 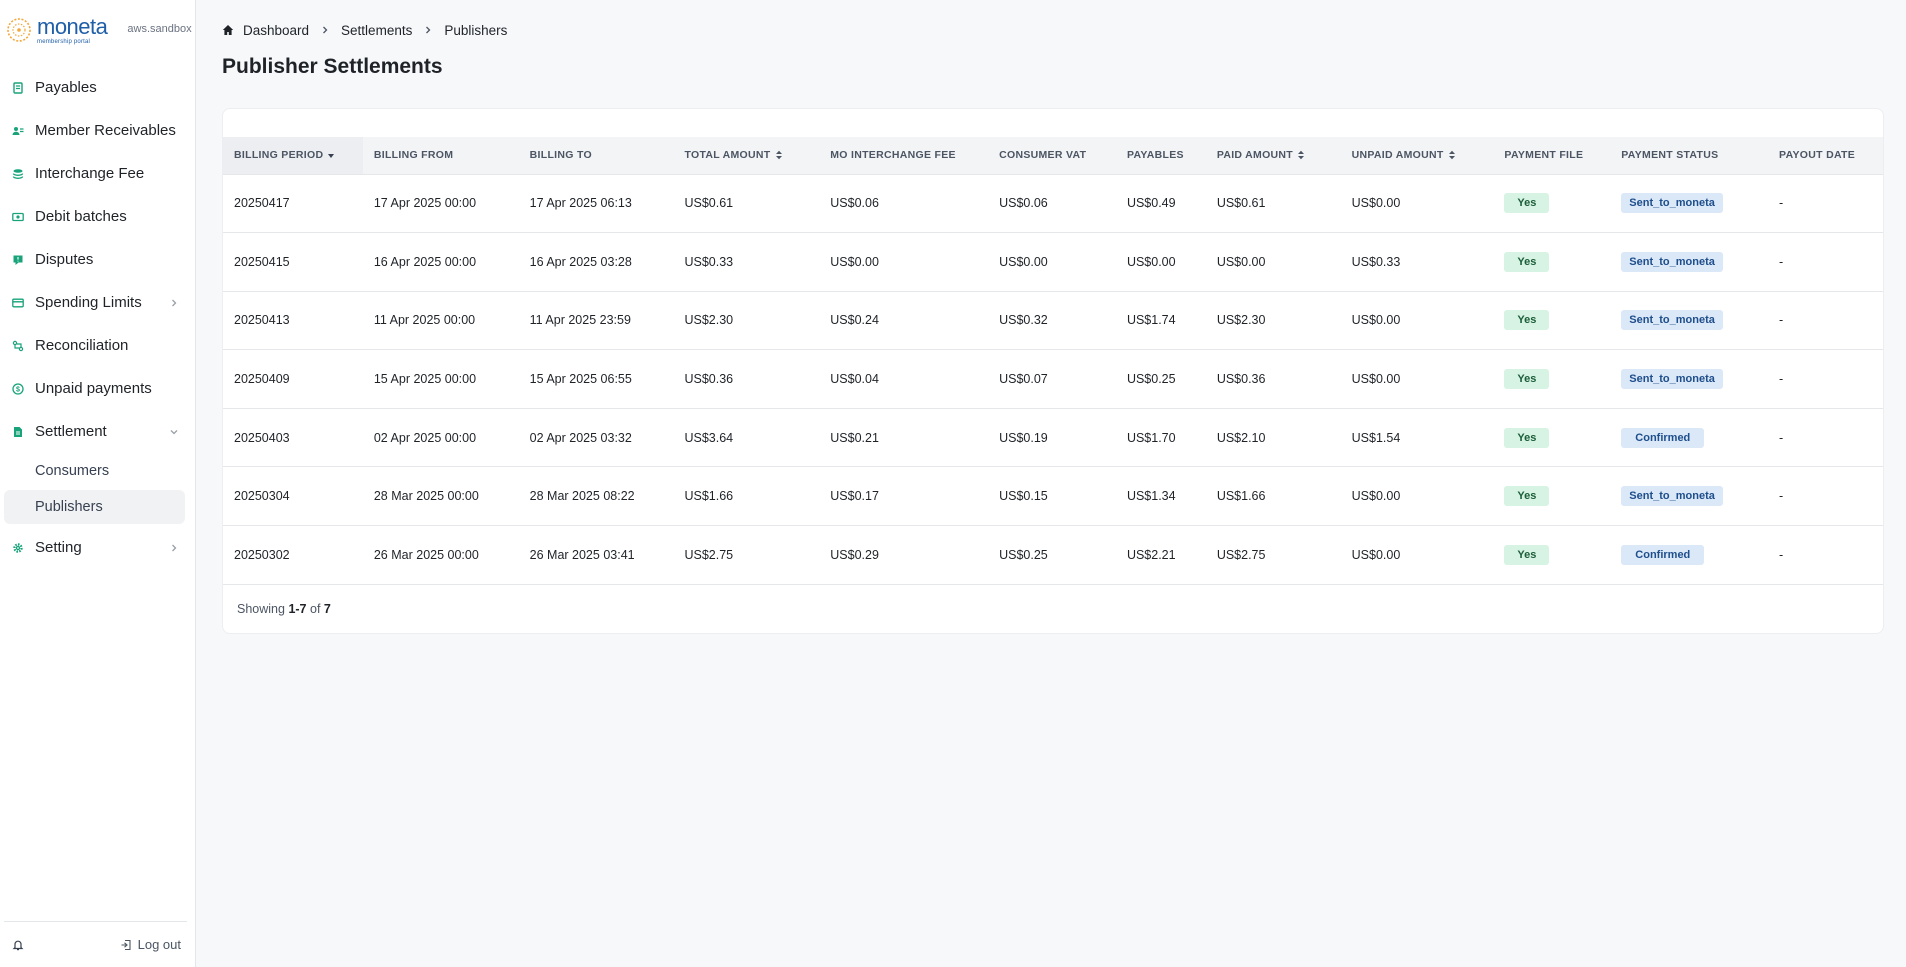 What do you see at coordinates (1273, 156) in the screenshot?
I see `column-header-paid-amount: PAID AMOUNT` at bounding box center [1273, 156].